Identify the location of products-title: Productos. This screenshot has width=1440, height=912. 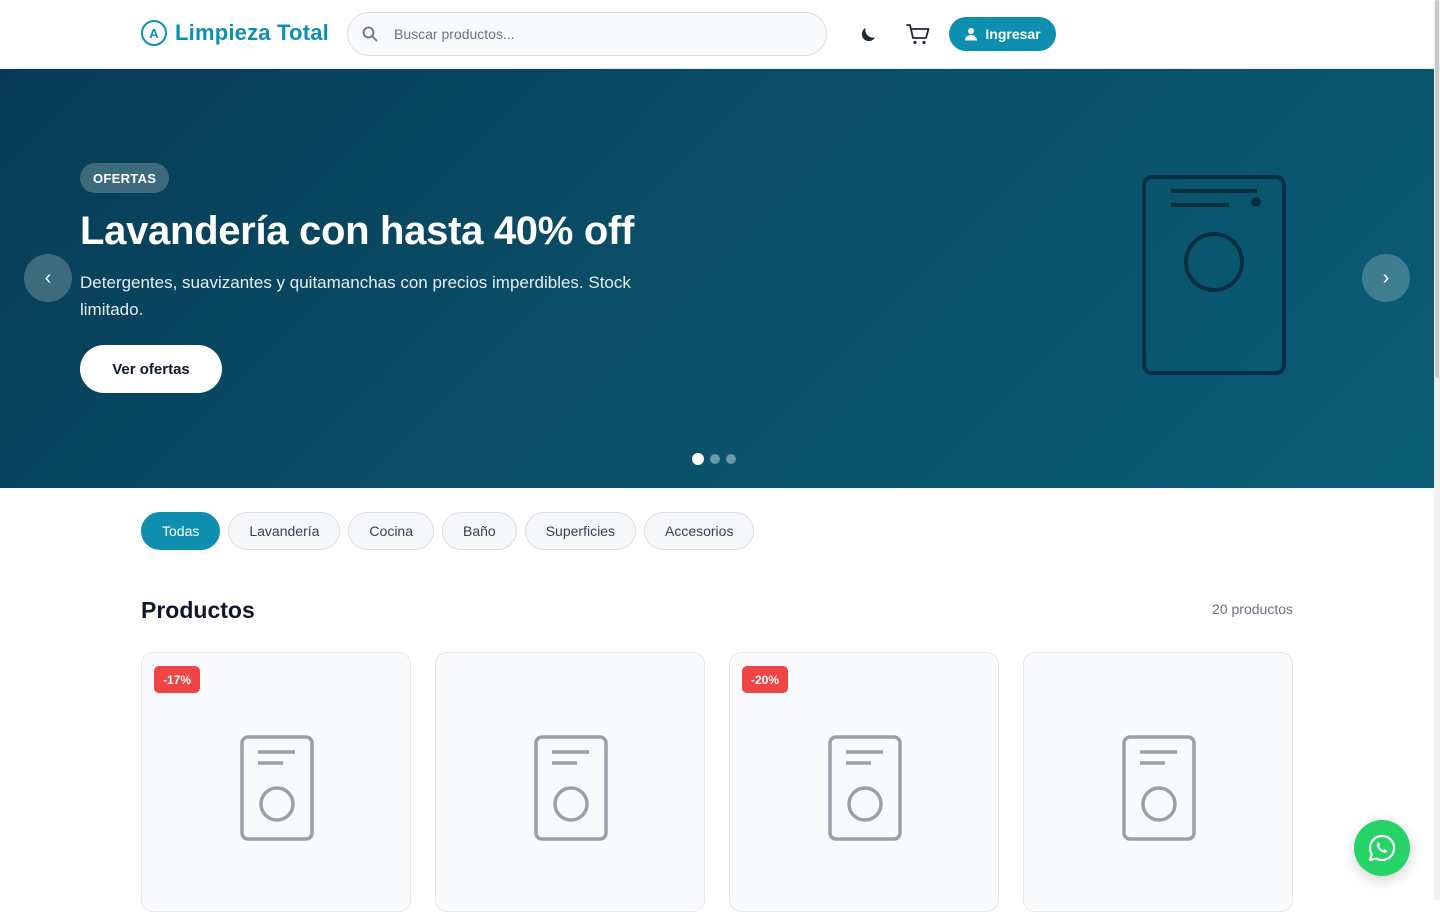
(198, 610).